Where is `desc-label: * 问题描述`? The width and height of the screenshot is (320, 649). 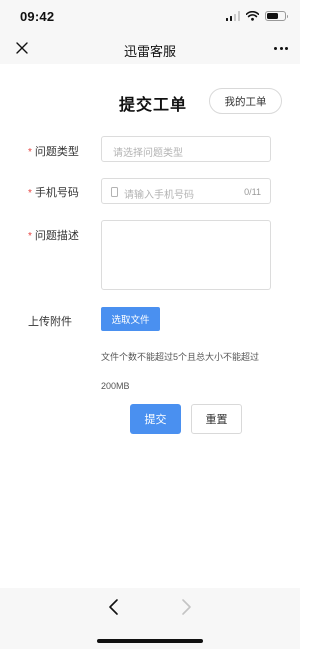
desc-label: * 问题描述 is located at coordinates (53, 235).